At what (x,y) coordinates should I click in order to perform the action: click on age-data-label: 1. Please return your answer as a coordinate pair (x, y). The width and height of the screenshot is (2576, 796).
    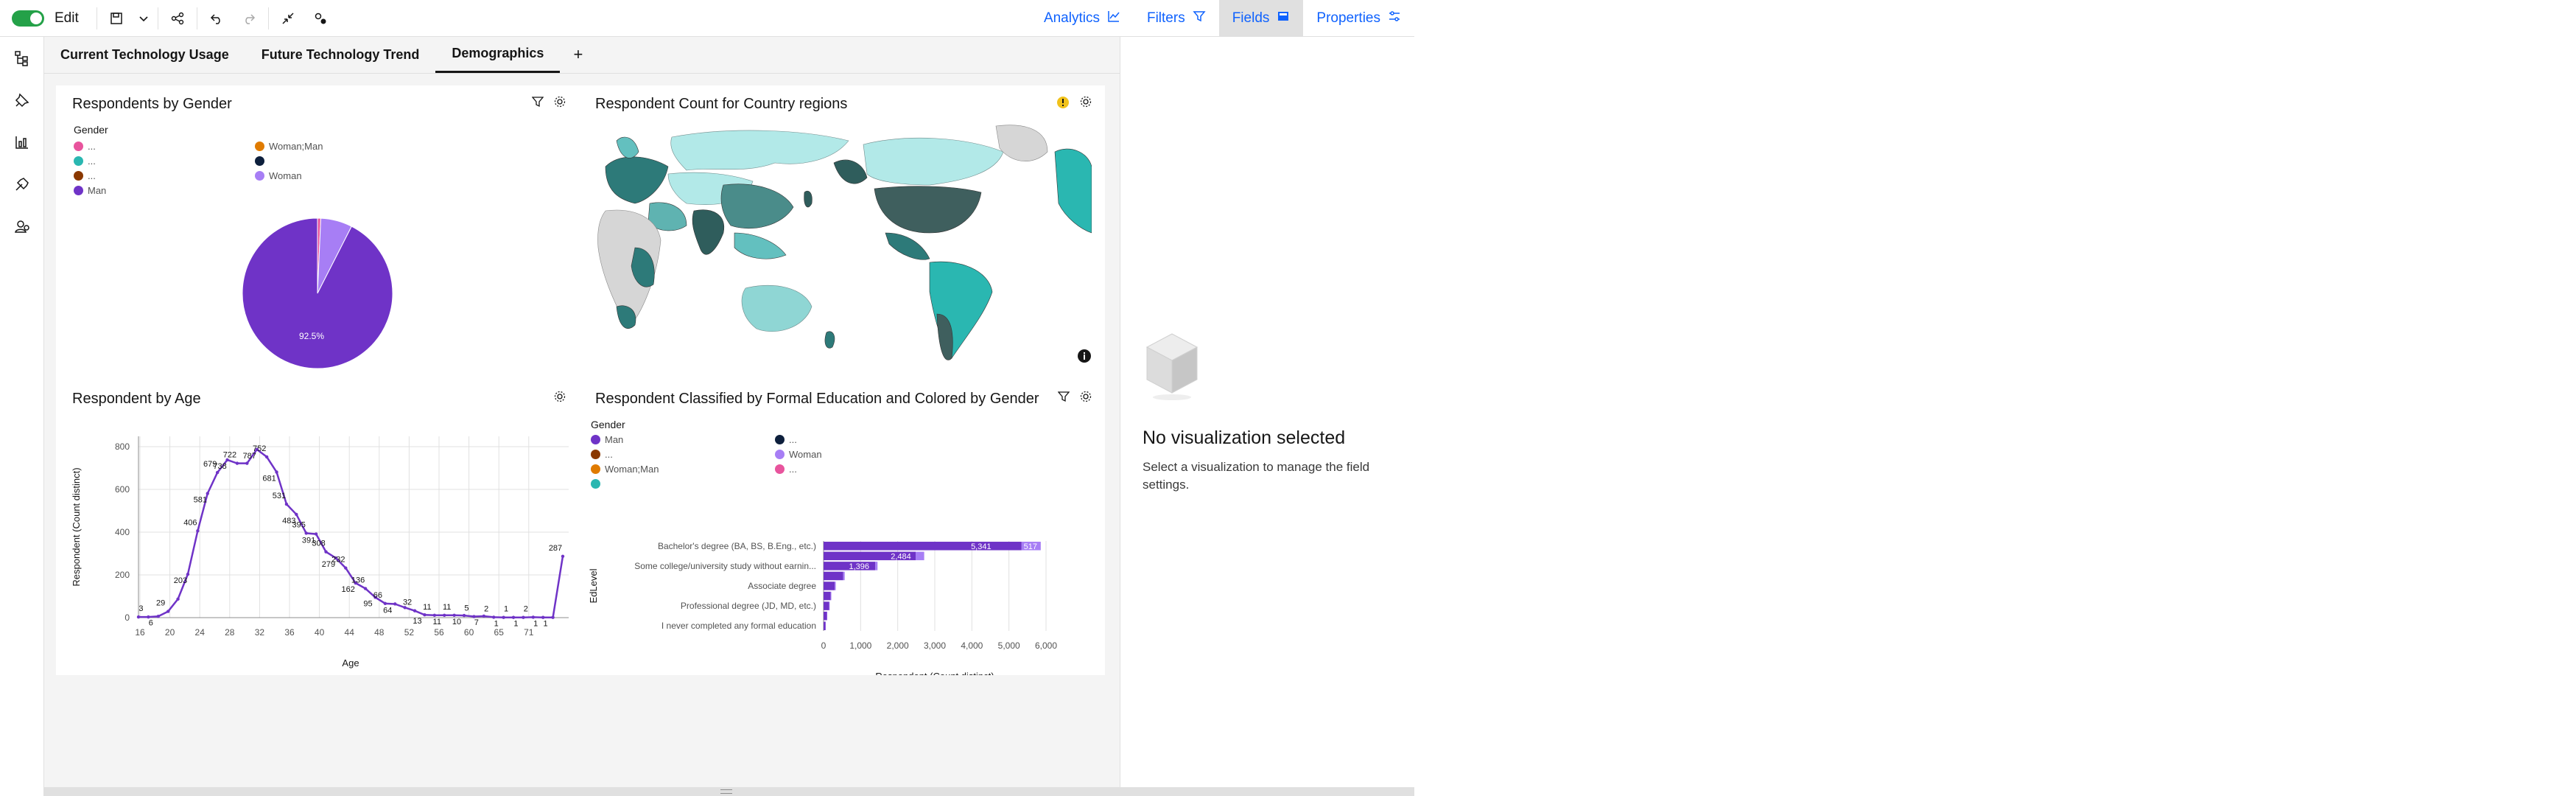
    Looking at the image, I should click on (546, 625).